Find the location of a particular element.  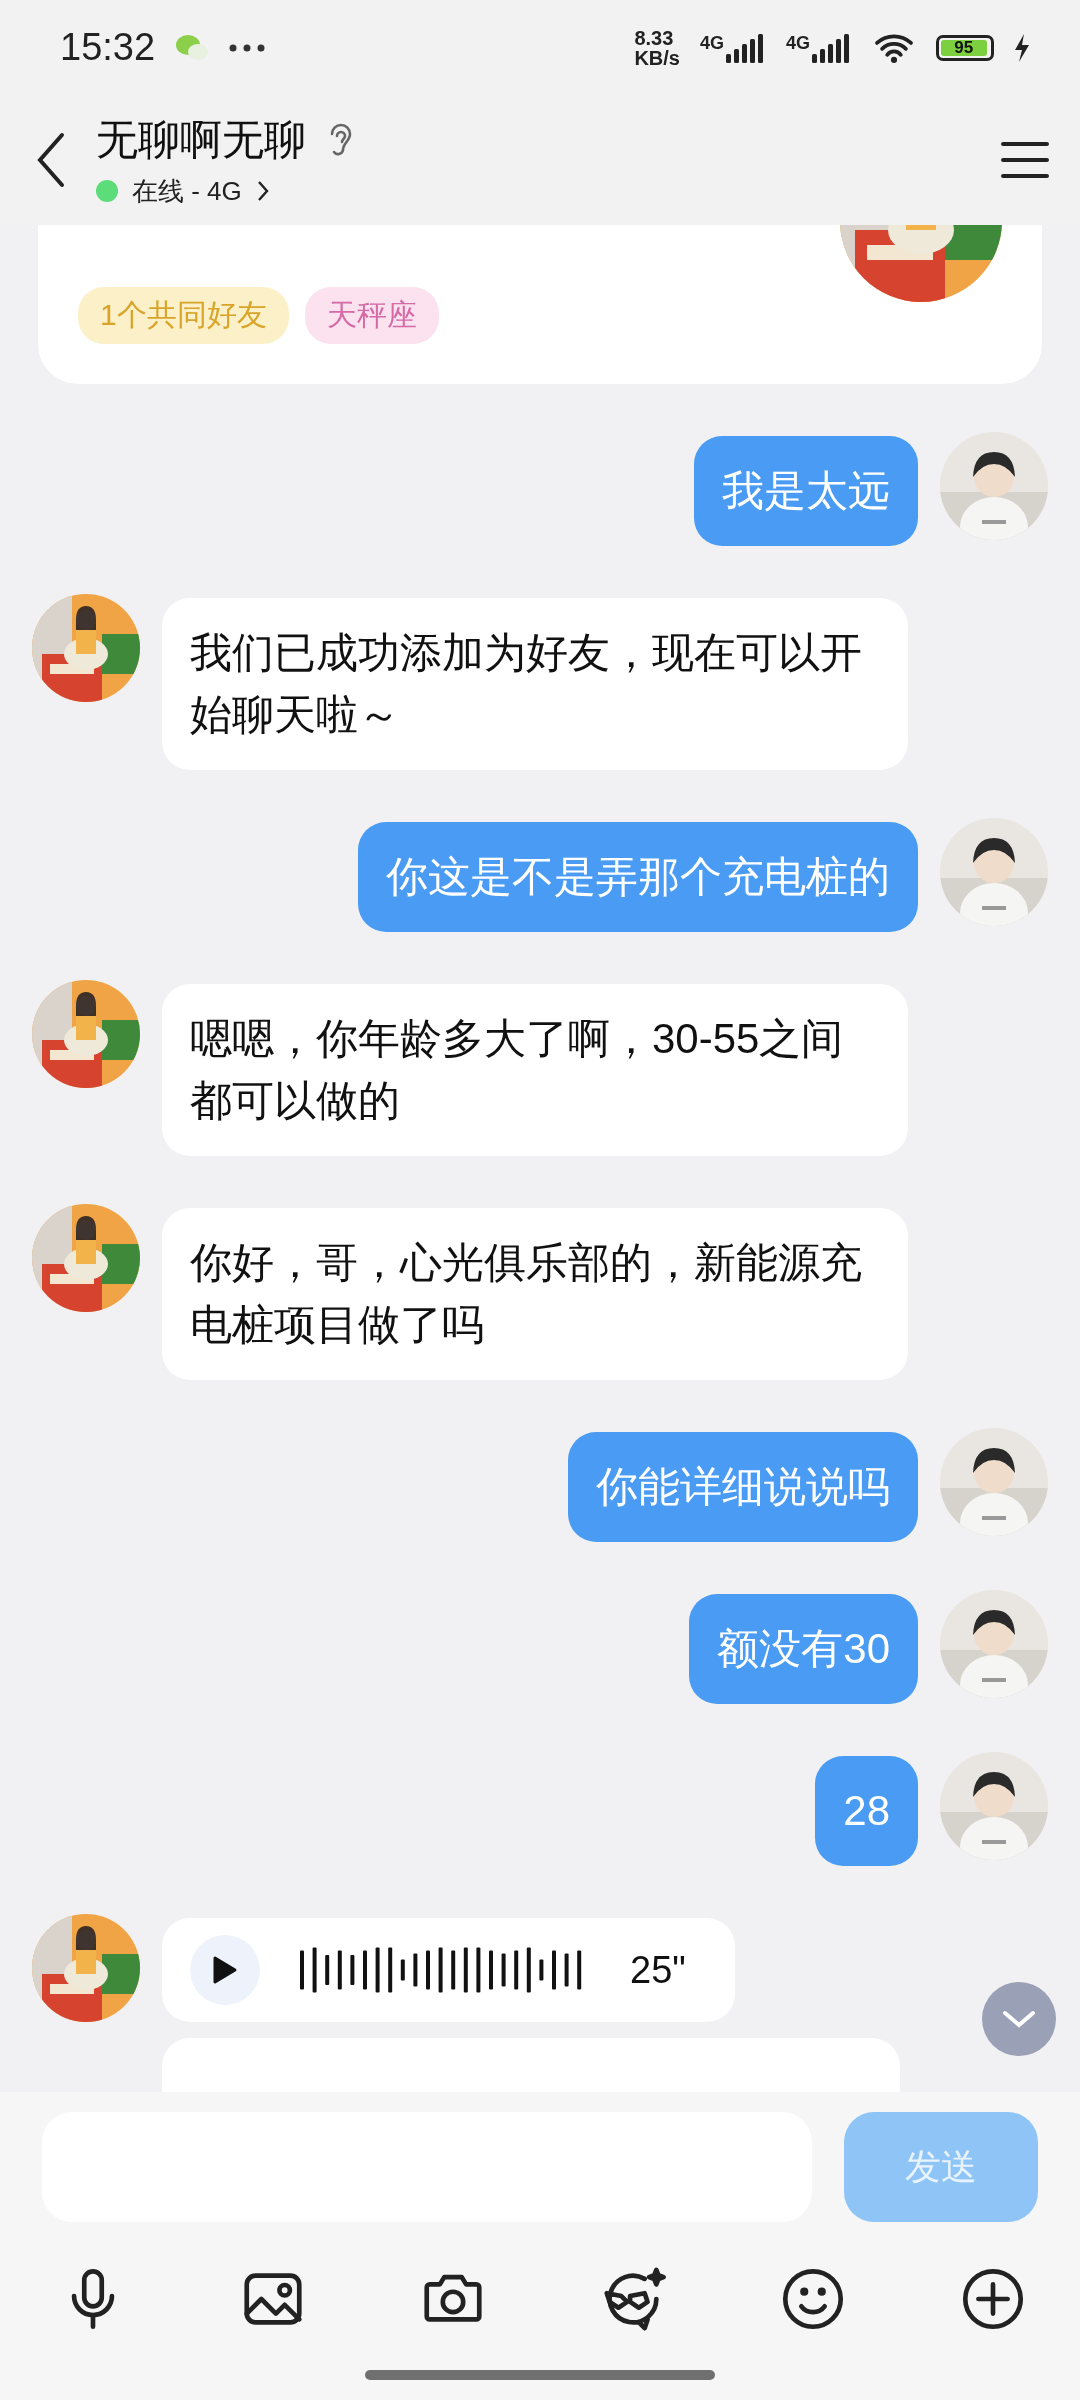

message-bubble: 我是太远 is located at coordinates (806, 491).